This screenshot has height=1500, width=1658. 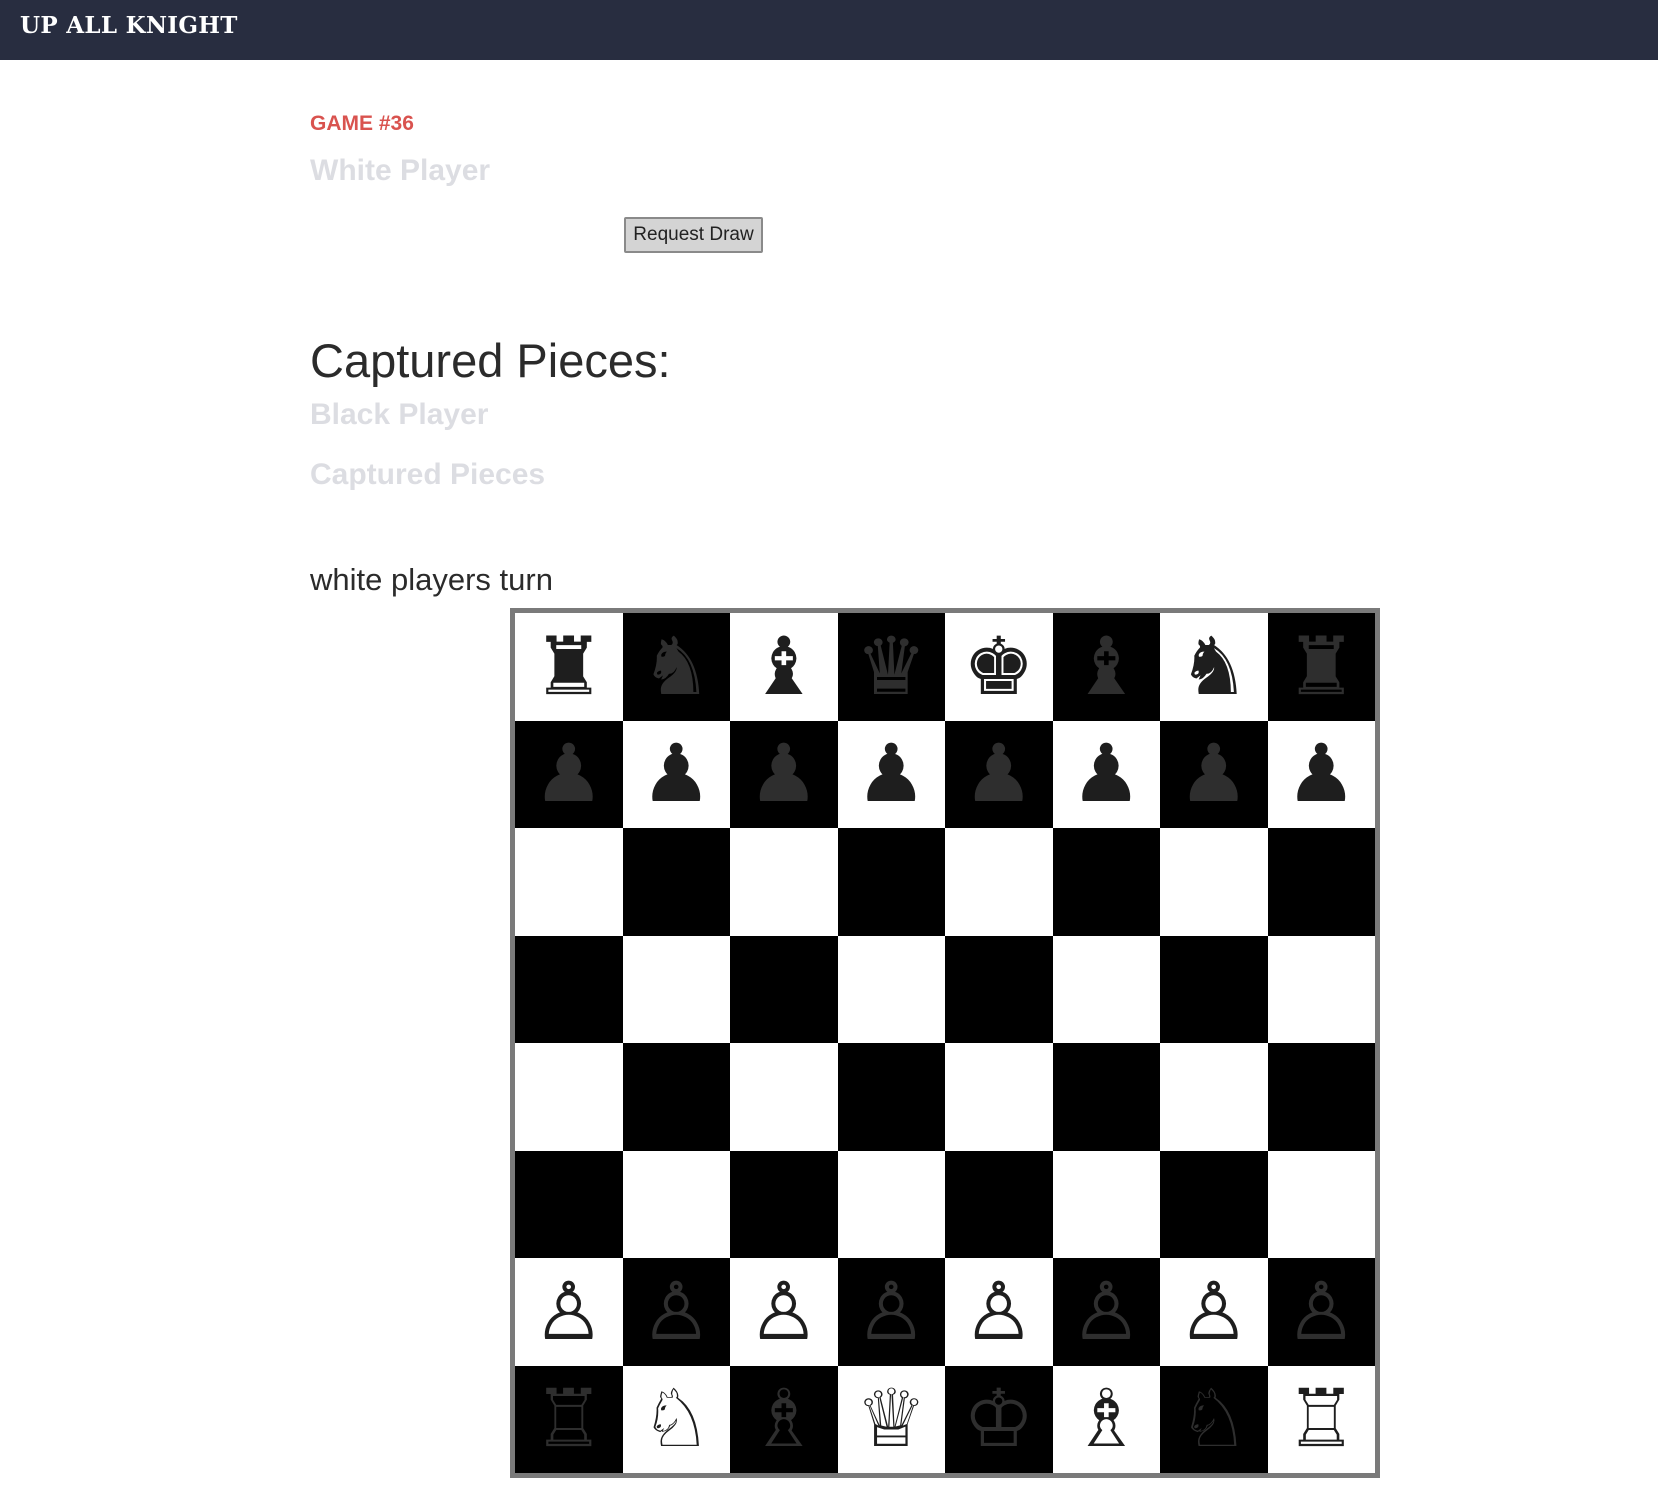 What do you see at coordinates (1321, 1097) in the screenshot?
I see `square-h4` at bounding box center [1321, 1097].